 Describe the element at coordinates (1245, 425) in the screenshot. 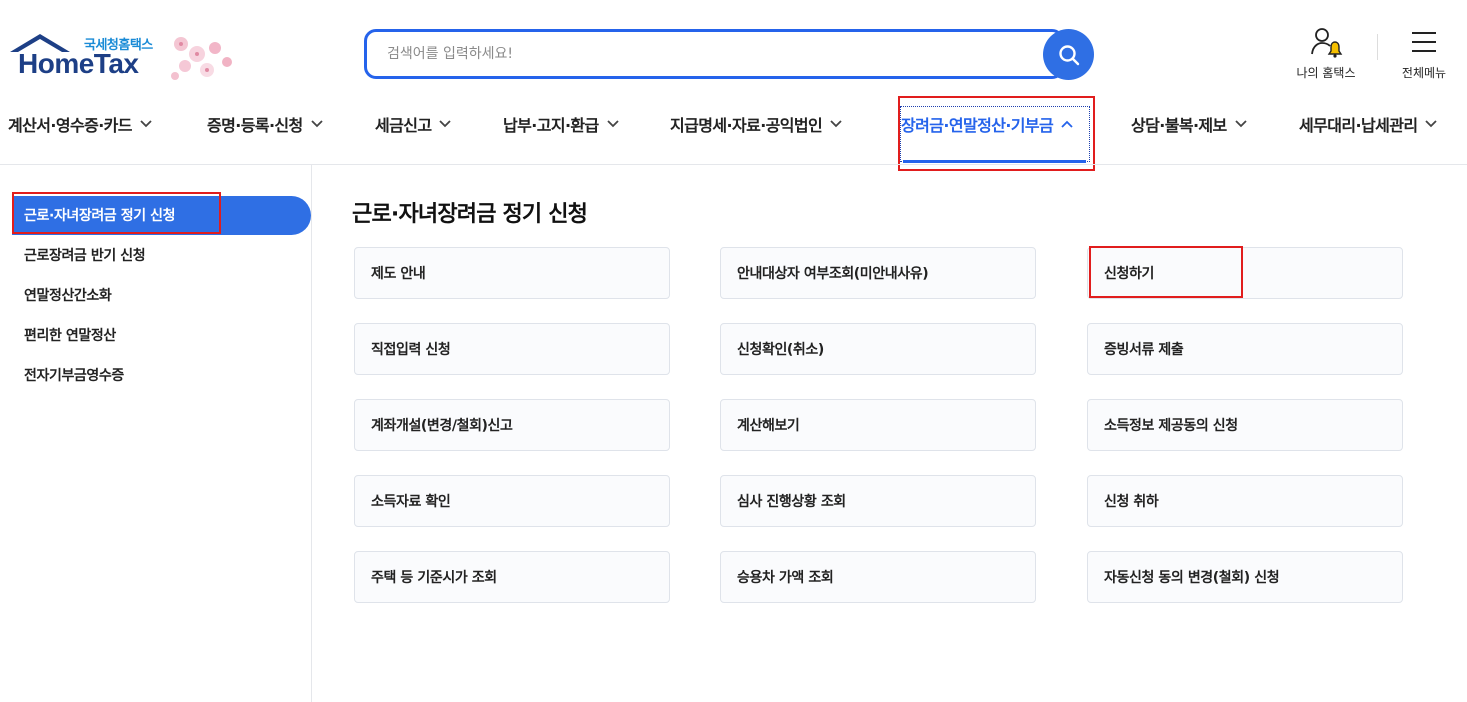

I see `card-income-info-consent: 소득정보 제공동의 신청` at that location.